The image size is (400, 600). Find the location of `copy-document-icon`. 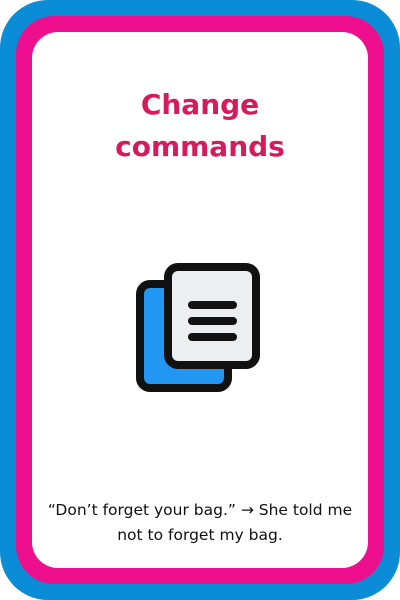

copy-document-icon is located at coordinates (197, 328).